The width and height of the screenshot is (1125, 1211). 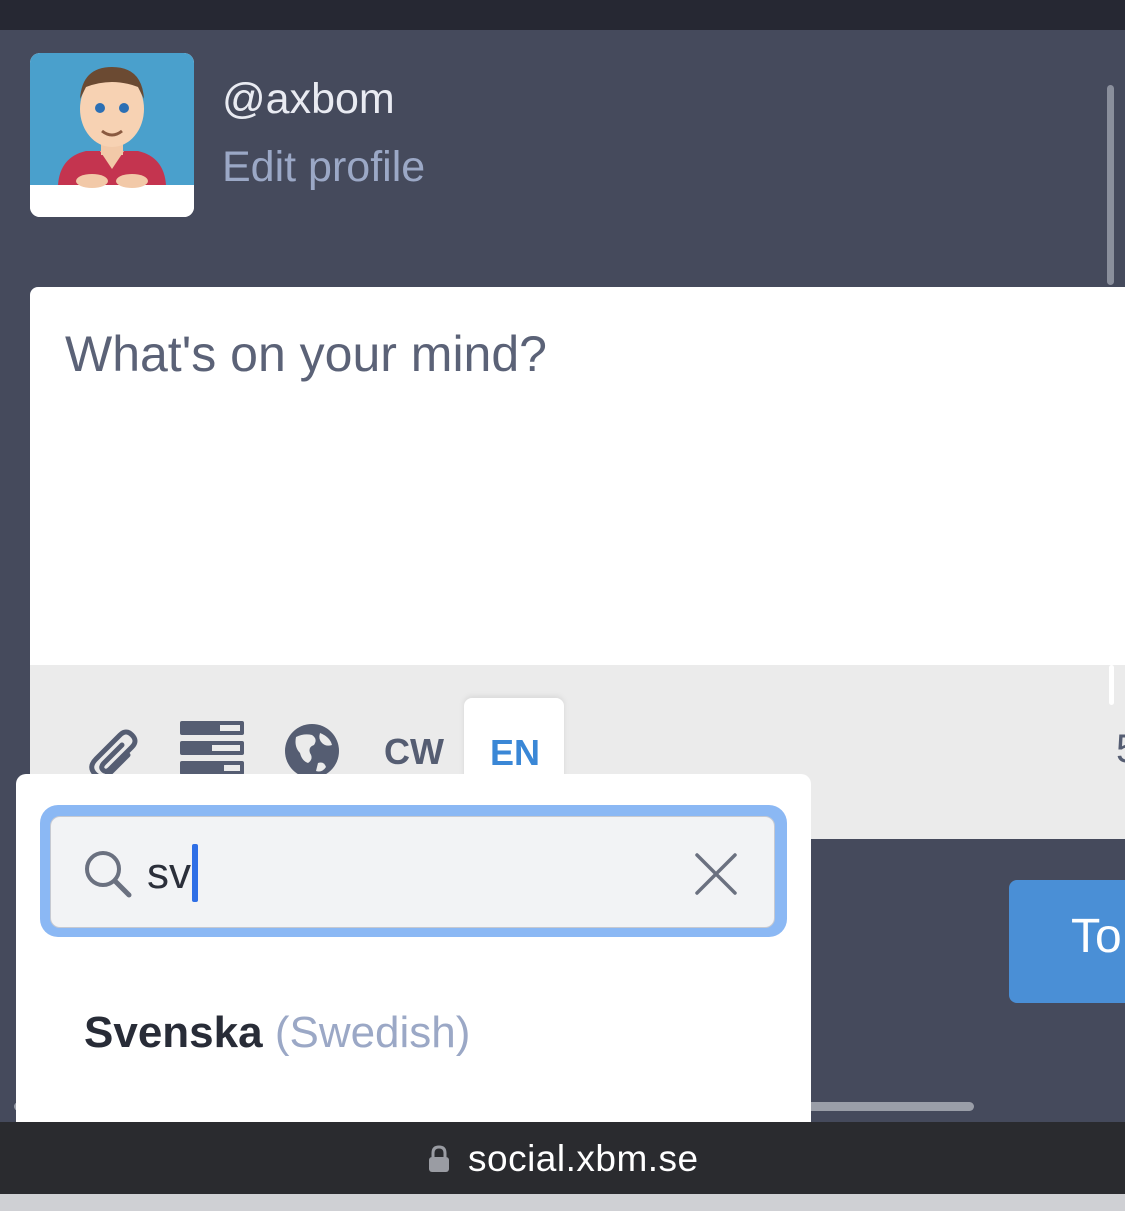 What do you see at coordinates (306, 354) in the screenshot?
I see `compose-placeholder: What's on your mind?` at bounding box center [306, 354].